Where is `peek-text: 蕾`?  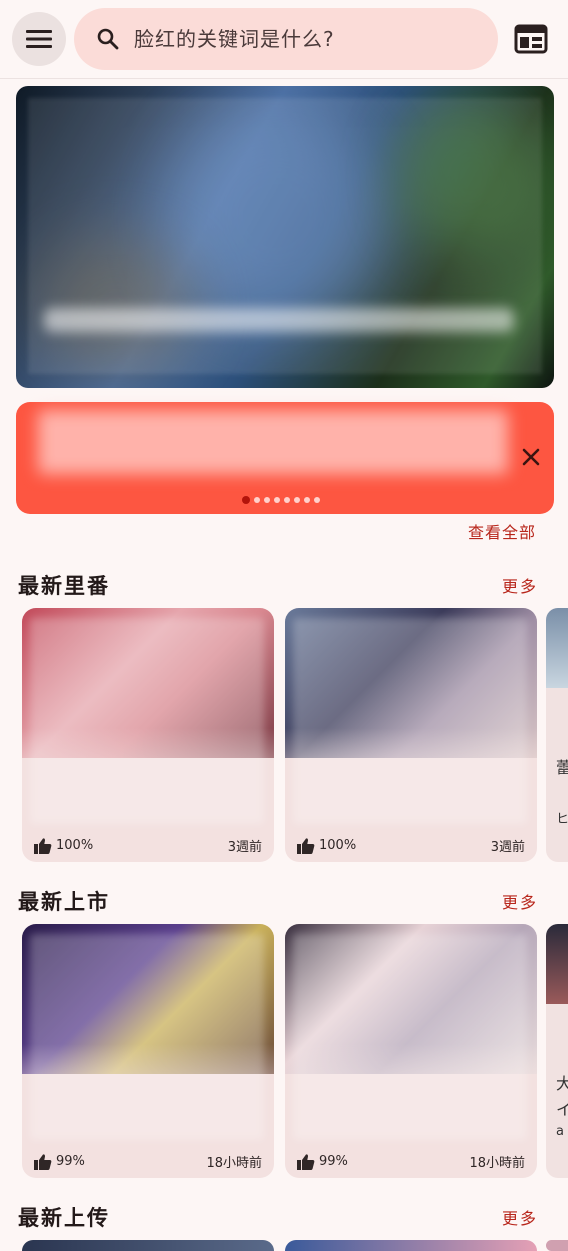 peek-text: 蕾 is located at coordinates (562, 767).